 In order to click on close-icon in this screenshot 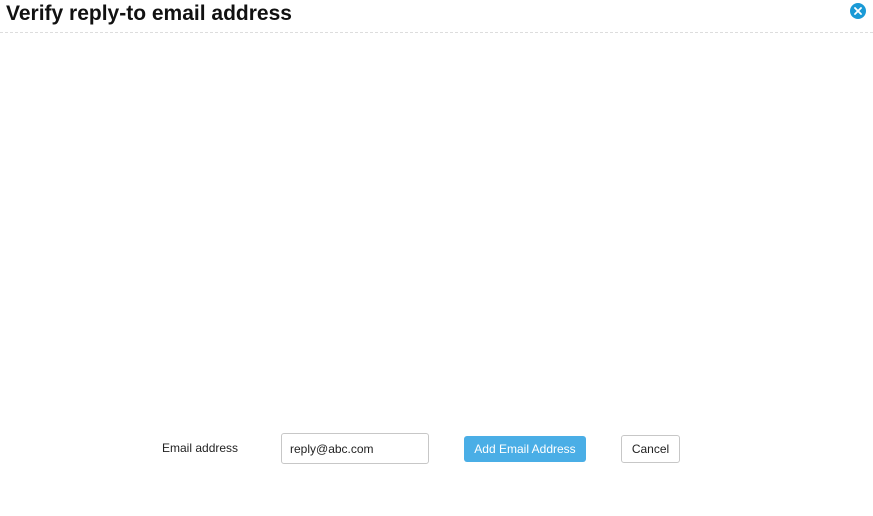, I will do `click(858, 11)`.